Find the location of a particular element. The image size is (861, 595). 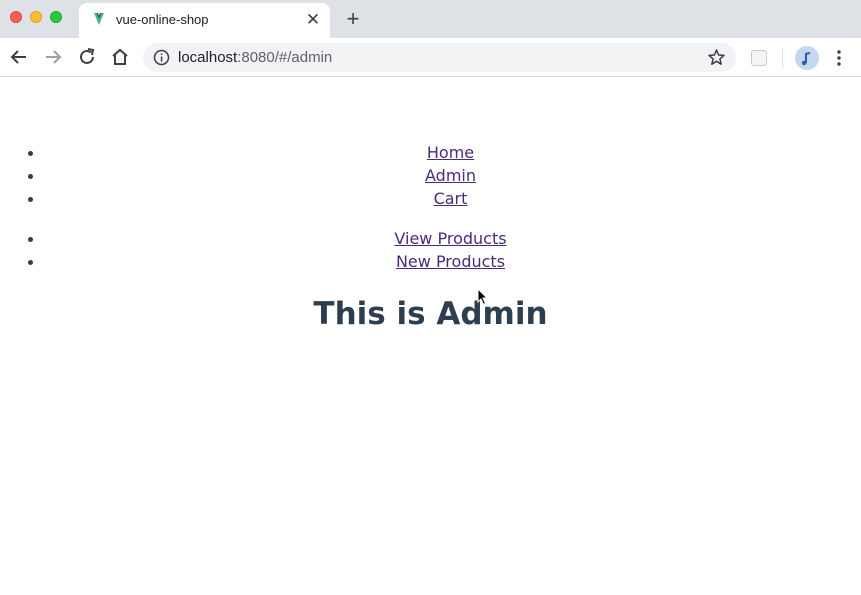

forward-arrow-icon is located at coordinates (54, 57).